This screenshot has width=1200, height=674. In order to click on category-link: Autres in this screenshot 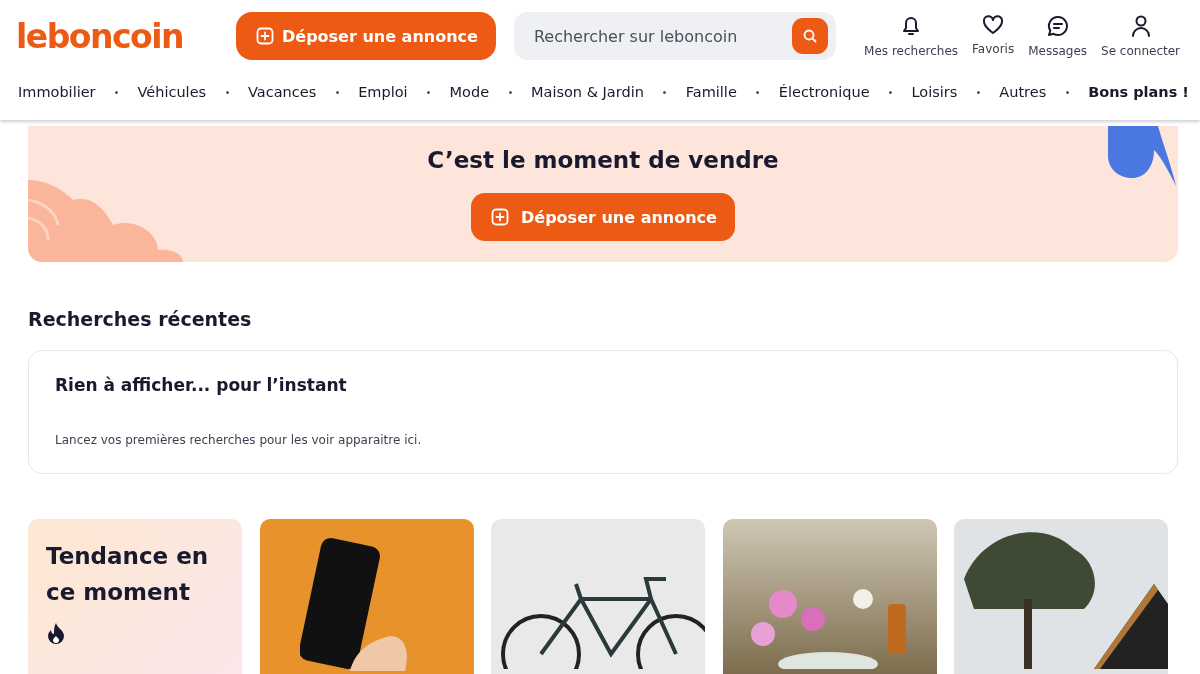, I will do `click(1023, 92)`.